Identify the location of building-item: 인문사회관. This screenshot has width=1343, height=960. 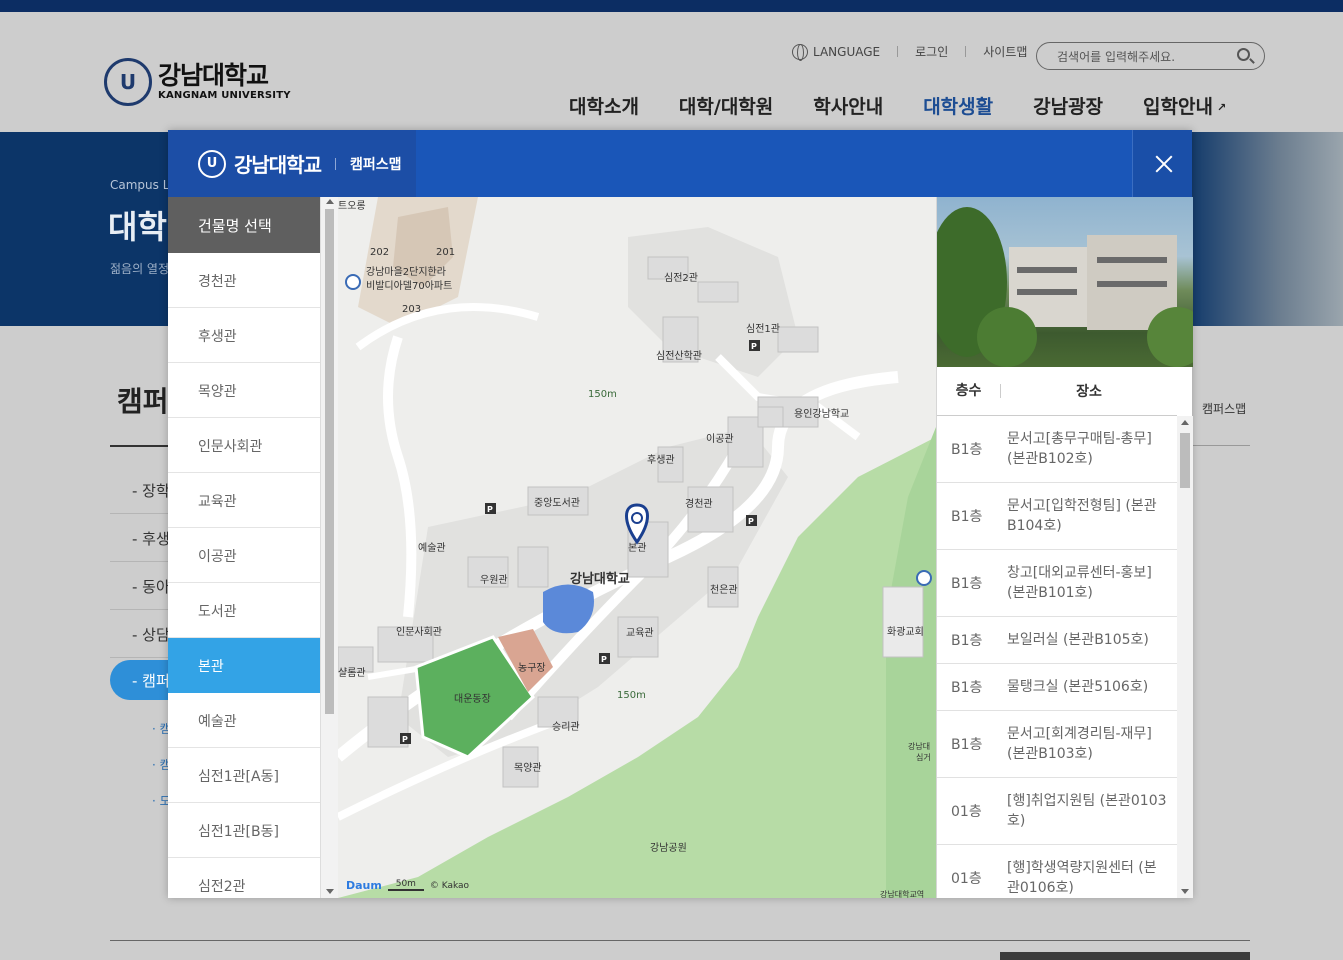
(244, 445).